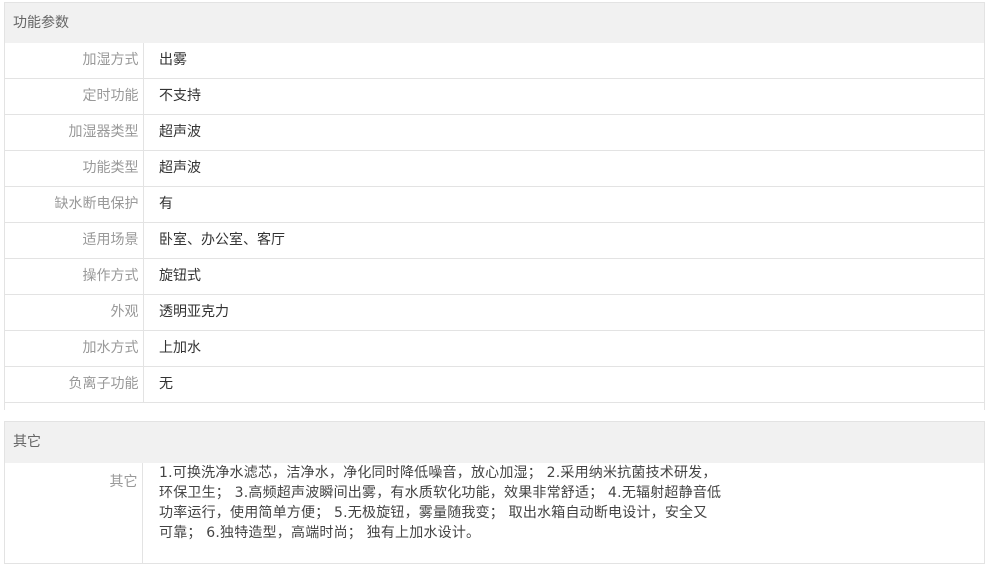  I want to click on spec-row-negative-ion: 负离子功能 无, so click(494, 385).